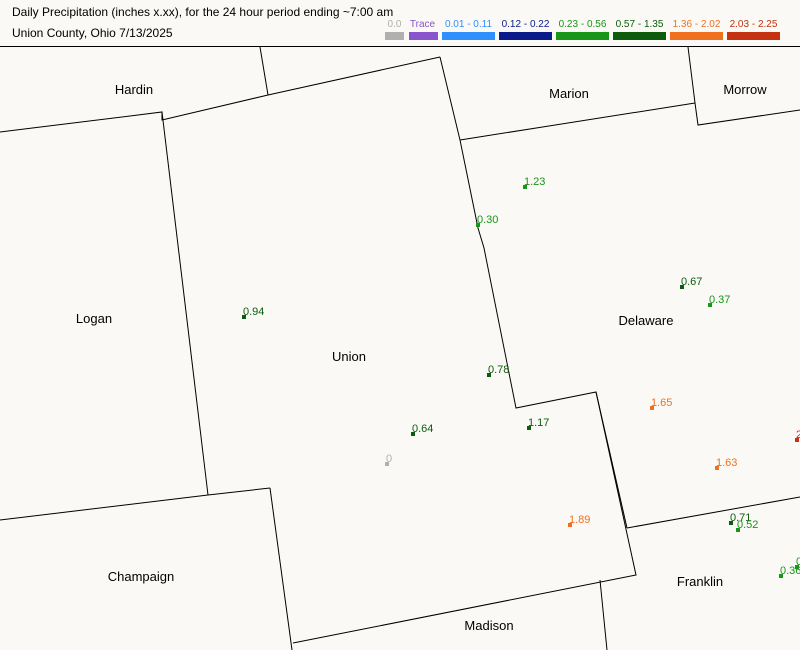 The width and height of the screenshot is (800, 650). Describe the element at coordinates (253, 312) in the screenshot. I see `station-value-label: 0.94` at that location.